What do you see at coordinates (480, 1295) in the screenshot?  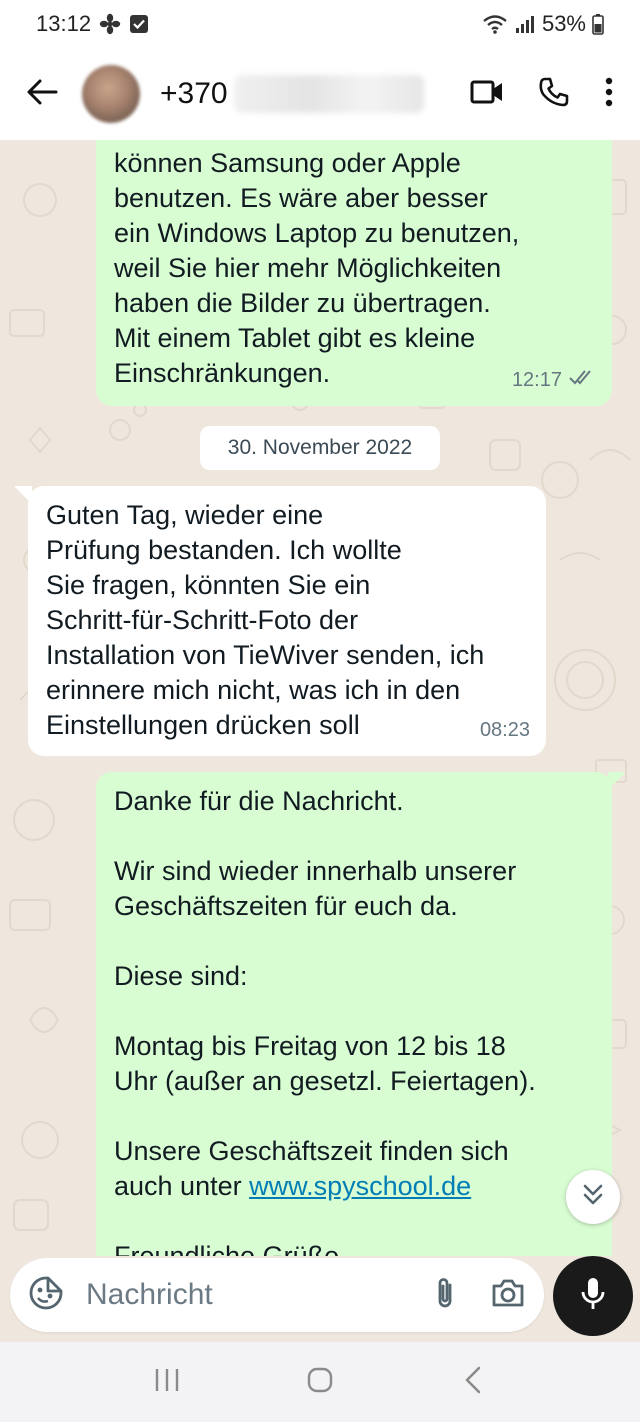 I see `composer-actions` at bounding box center [480, 1295].